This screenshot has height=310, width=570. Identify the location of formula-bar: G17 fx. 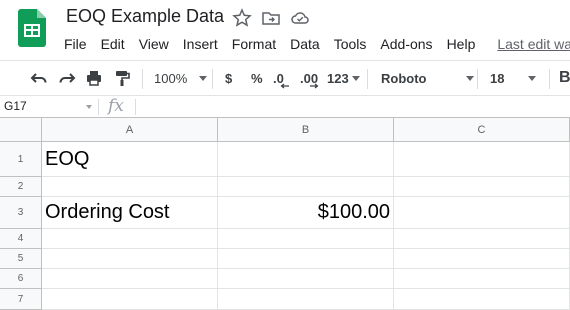
(285, 107).